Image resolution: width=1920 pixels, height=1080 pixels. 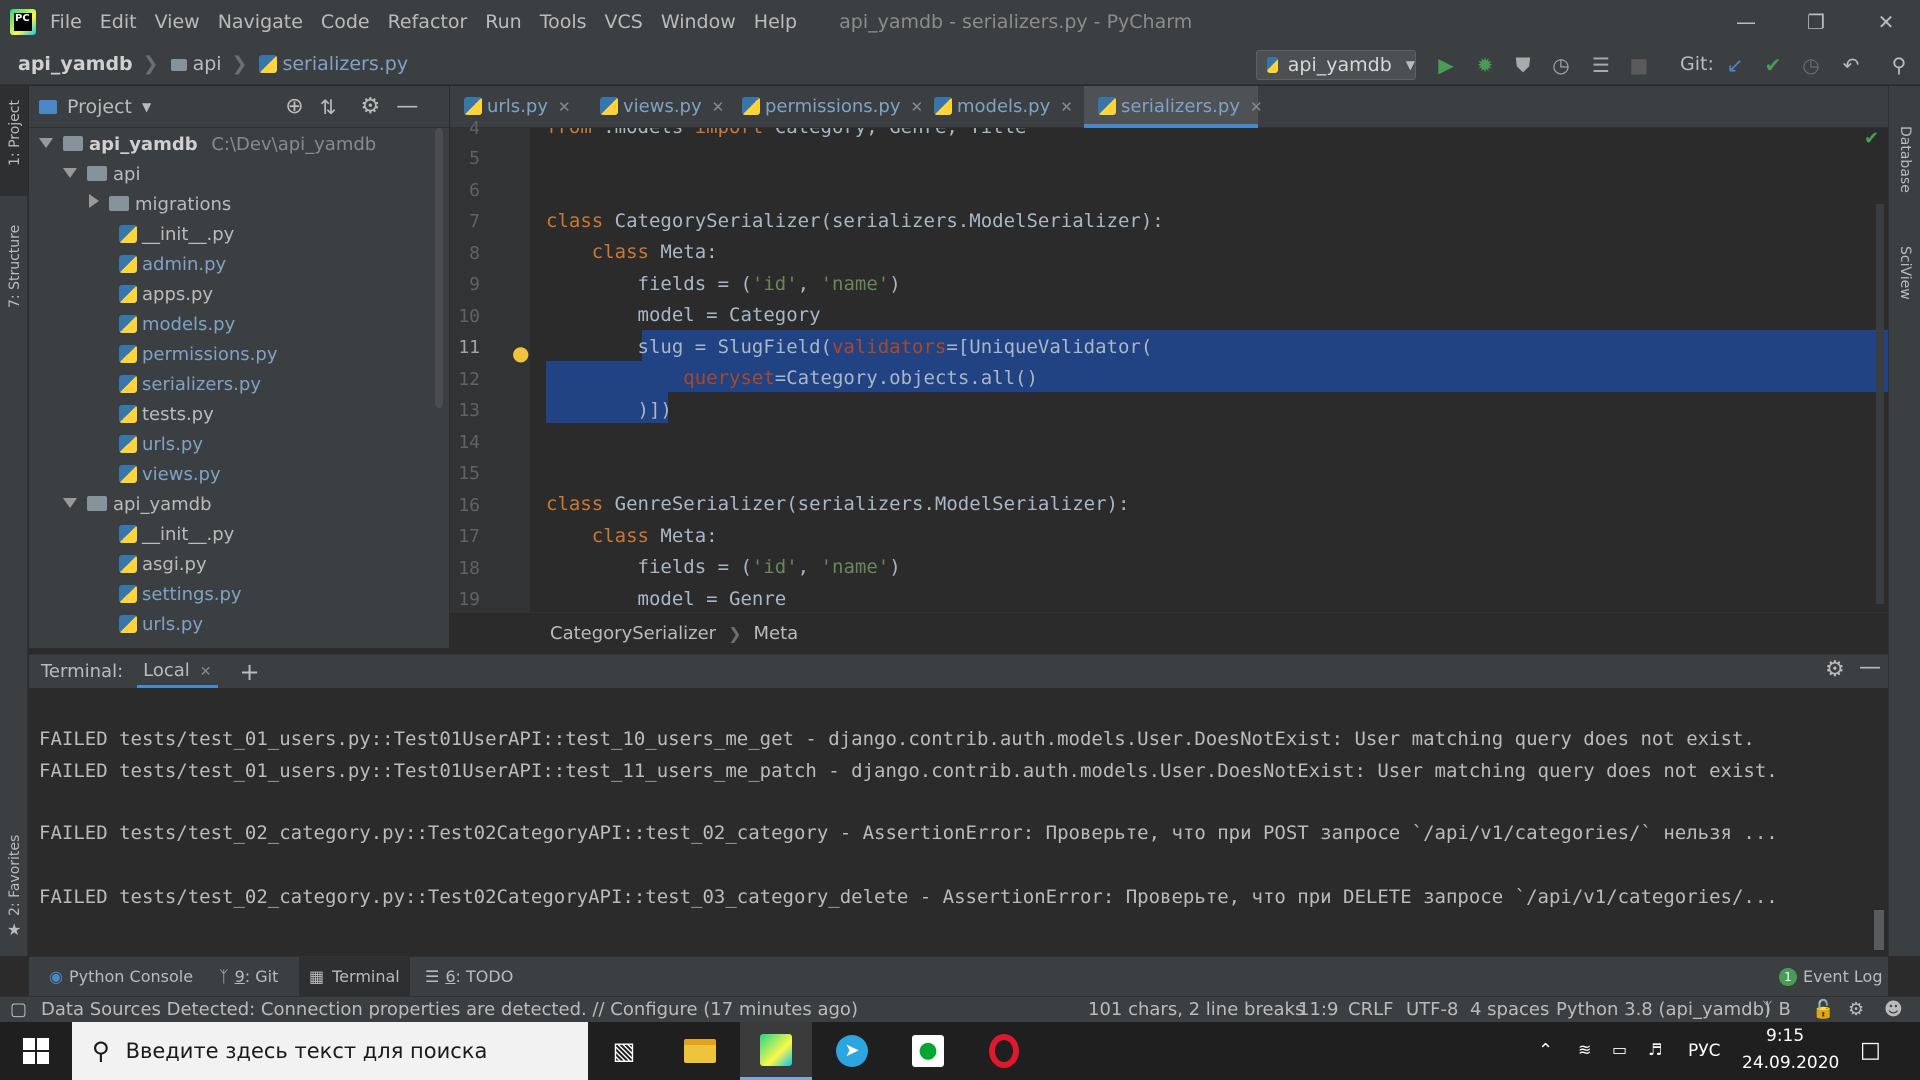 I want to click on tab-event-log: 1 Event Log, so click(x=1831, y=977).